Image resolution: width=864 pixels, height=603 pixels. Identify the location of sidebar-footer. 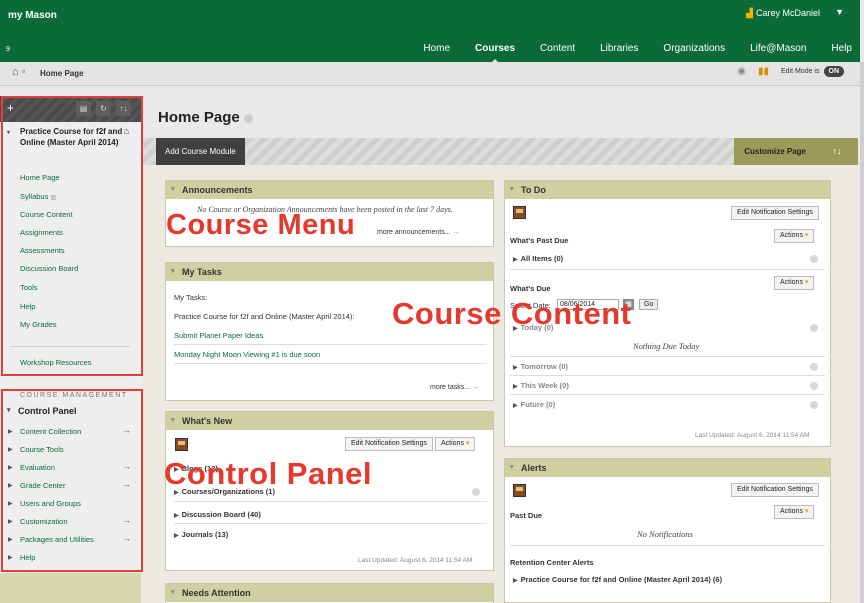
(70, 588).